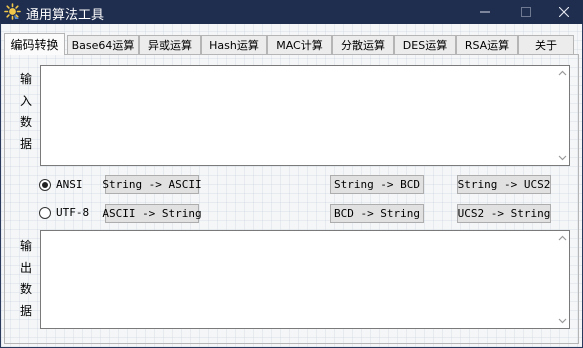 The image size is (583, 348). I want to click on tab-disperse: 分散运算, so click(363, 44).